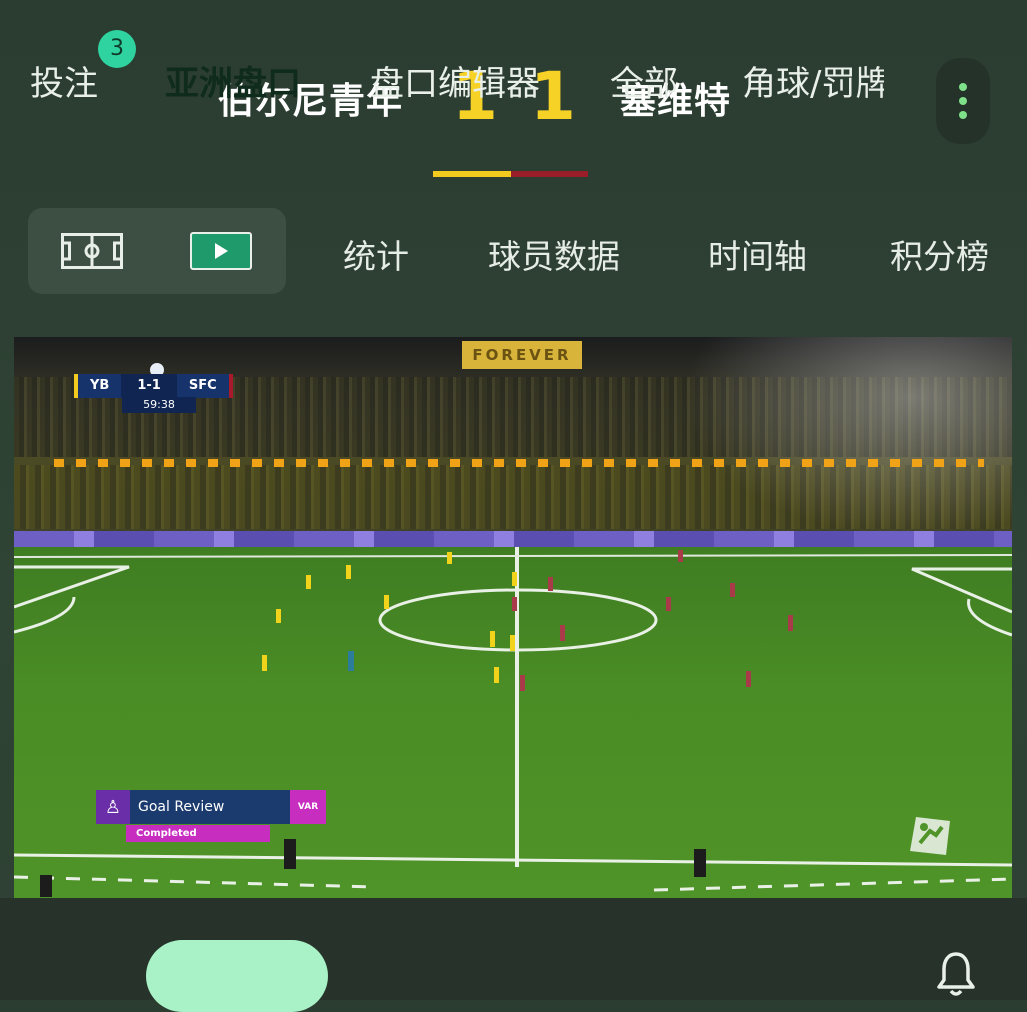  I want to click on tab-market-editor: 盘口编辑器, so click(455, 80).